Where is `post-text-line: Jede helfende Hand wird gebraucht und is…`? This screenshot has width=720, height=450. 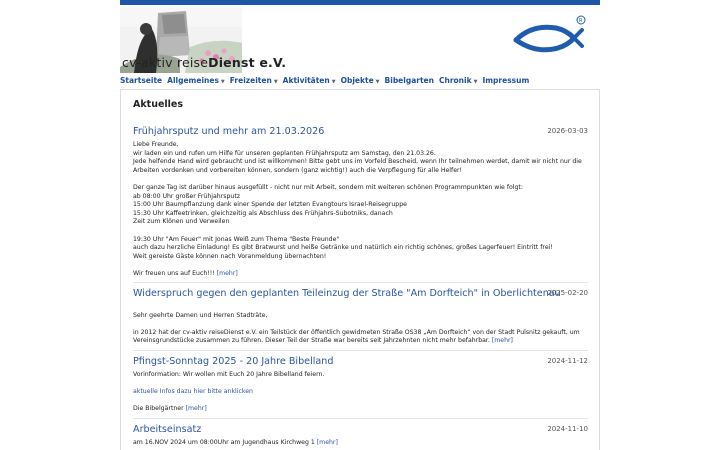 post-text-line: Jede helfende Hand wird gebraucht und is… is located at coordinates (357, 162).